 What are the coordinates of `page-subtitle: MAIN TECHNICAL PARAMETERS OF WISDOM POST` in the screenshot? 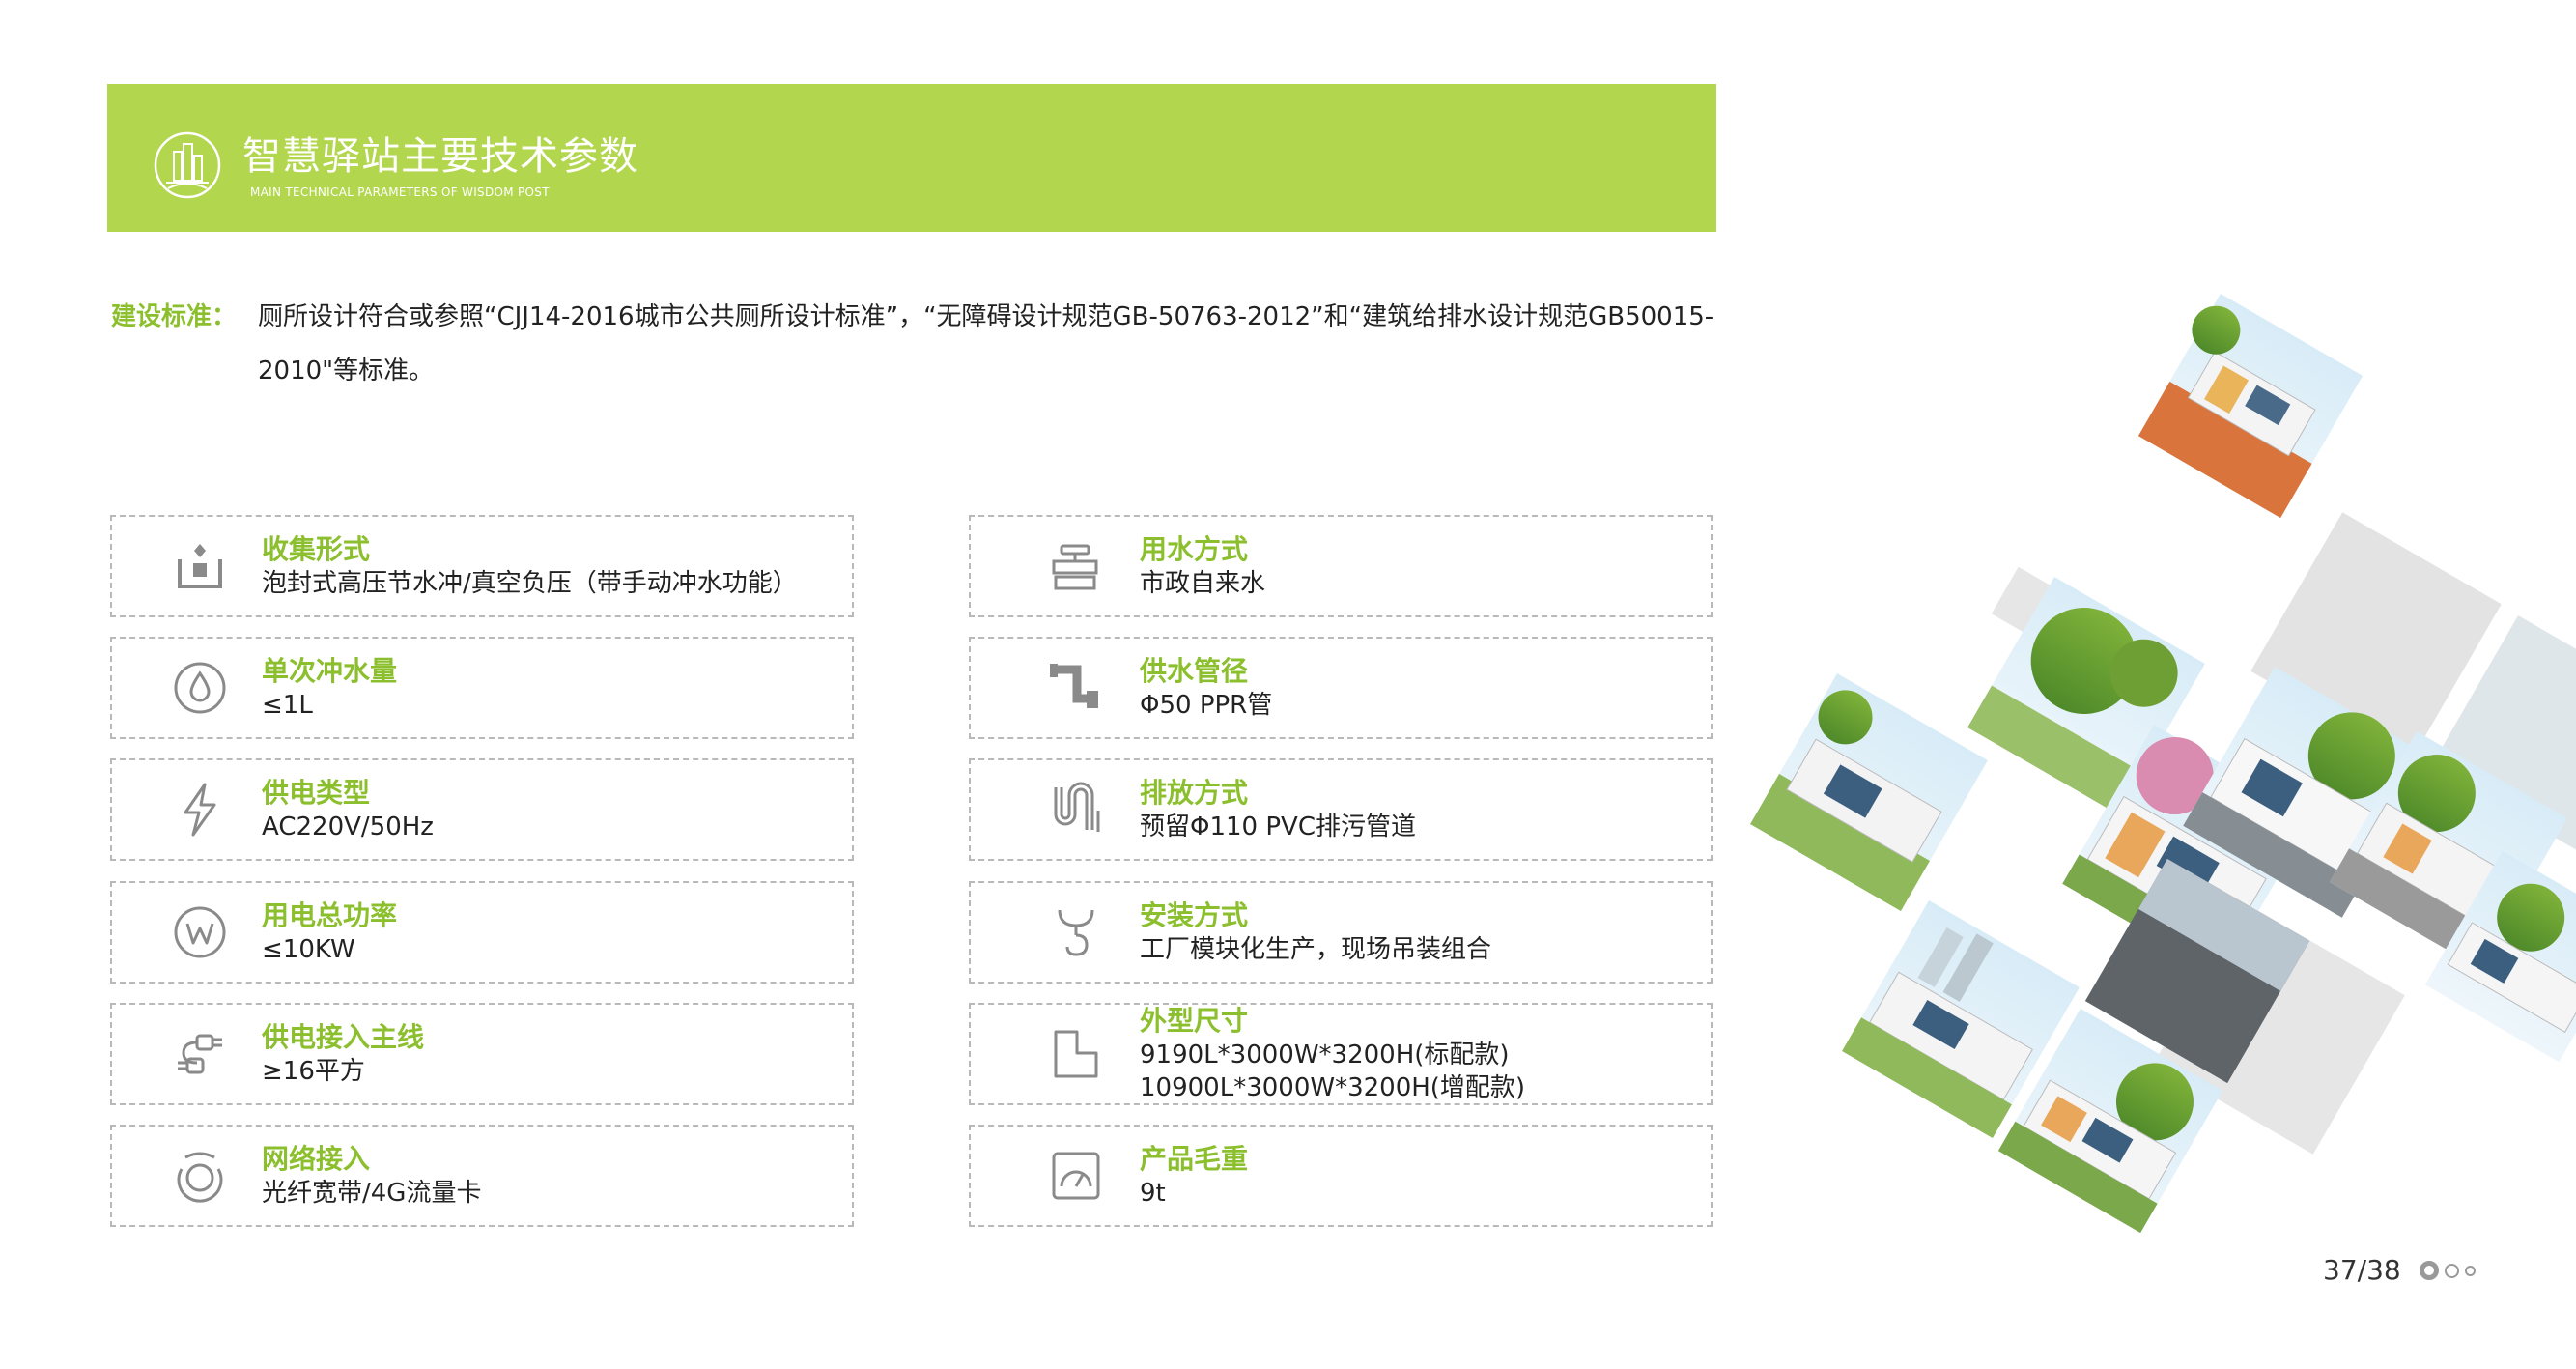 It's located at (400, 192).